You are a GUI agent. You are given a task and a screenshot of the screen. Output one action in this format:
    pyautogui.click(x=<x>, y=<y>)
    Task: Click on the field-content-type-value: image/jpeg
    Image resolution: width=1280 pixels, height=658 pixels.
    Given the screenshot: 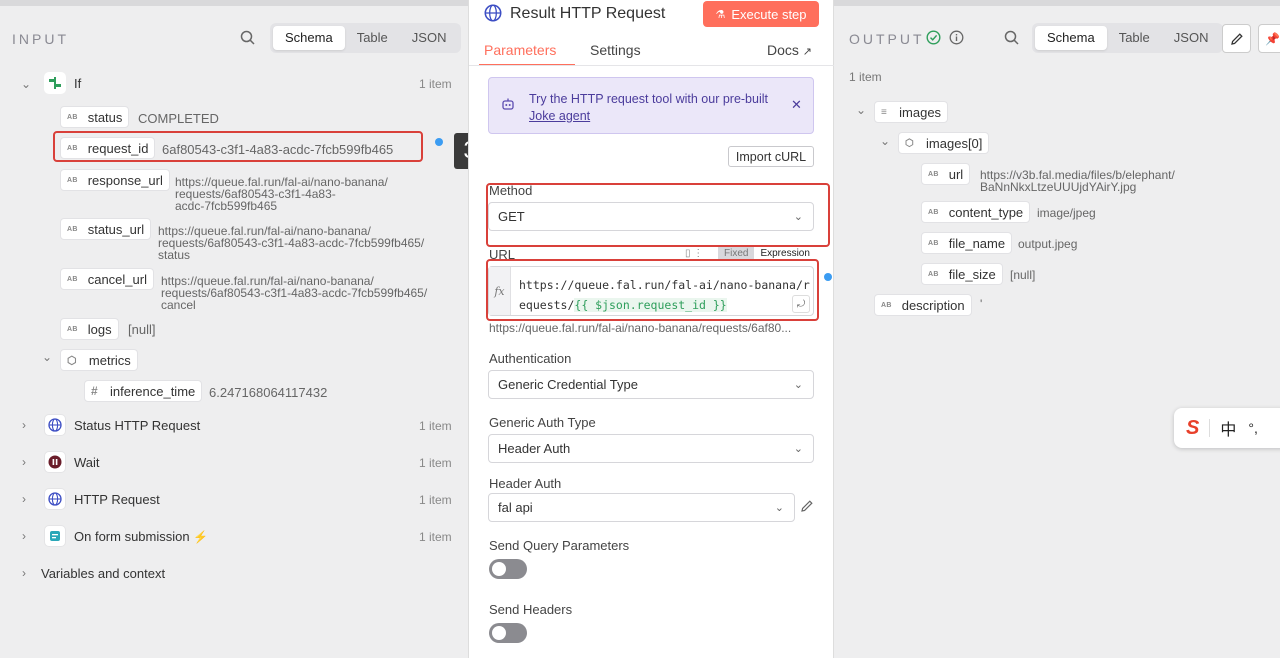 What is the action you would take?
    pyautogui.click(x=1066, y=213)
    